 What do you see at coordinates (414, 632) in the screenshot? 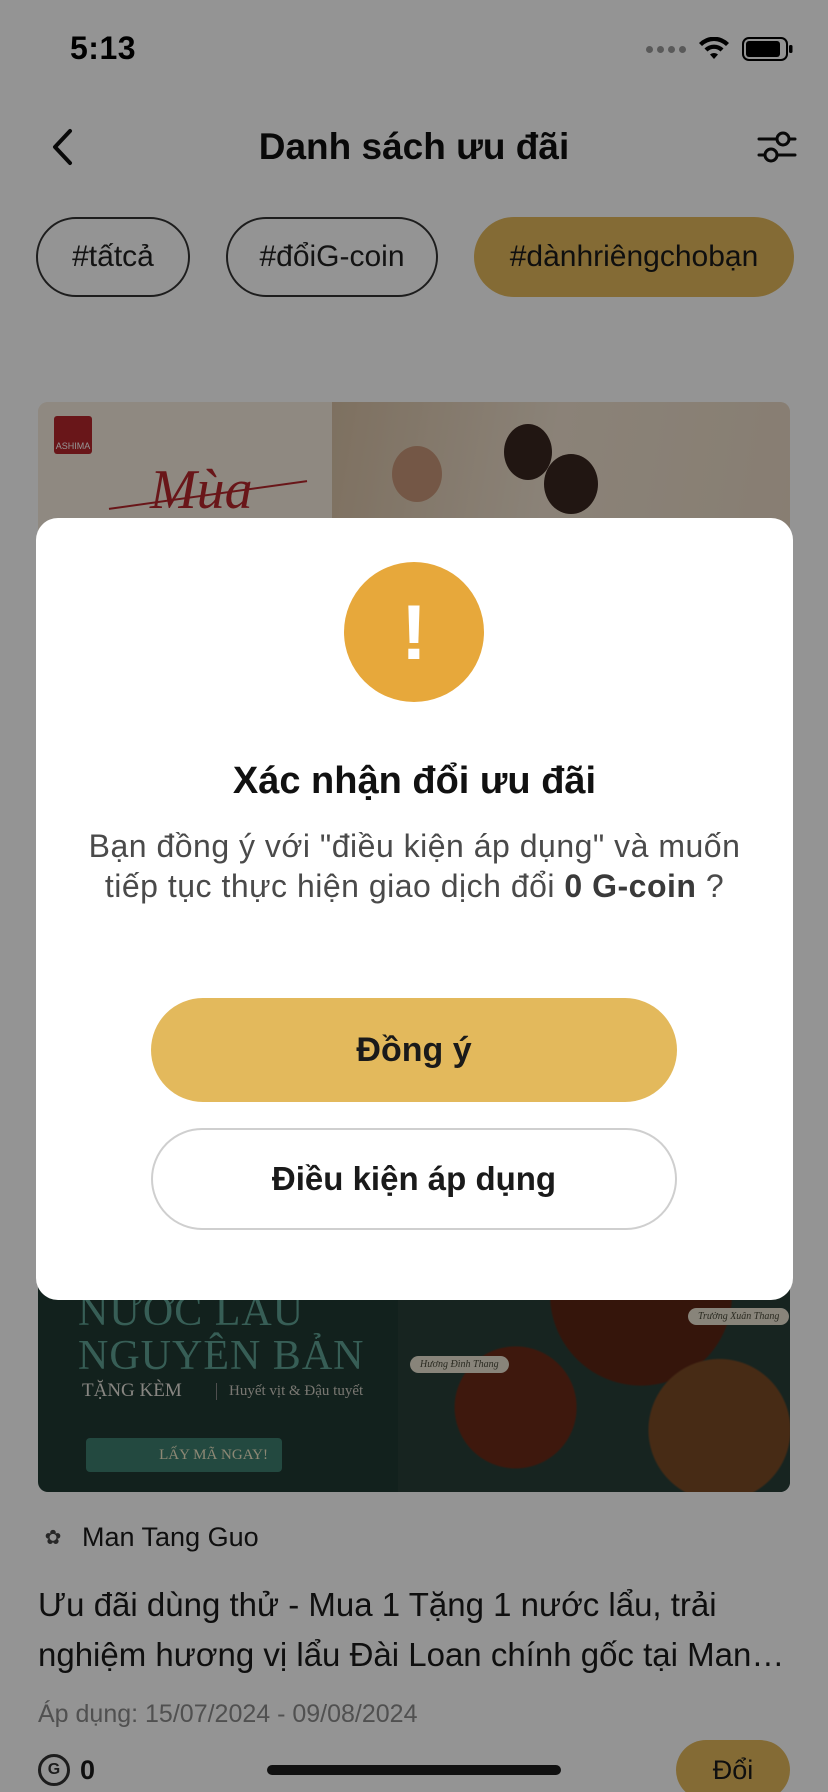
I see `exclamation-icon: !` at bounding box center [414, 632].